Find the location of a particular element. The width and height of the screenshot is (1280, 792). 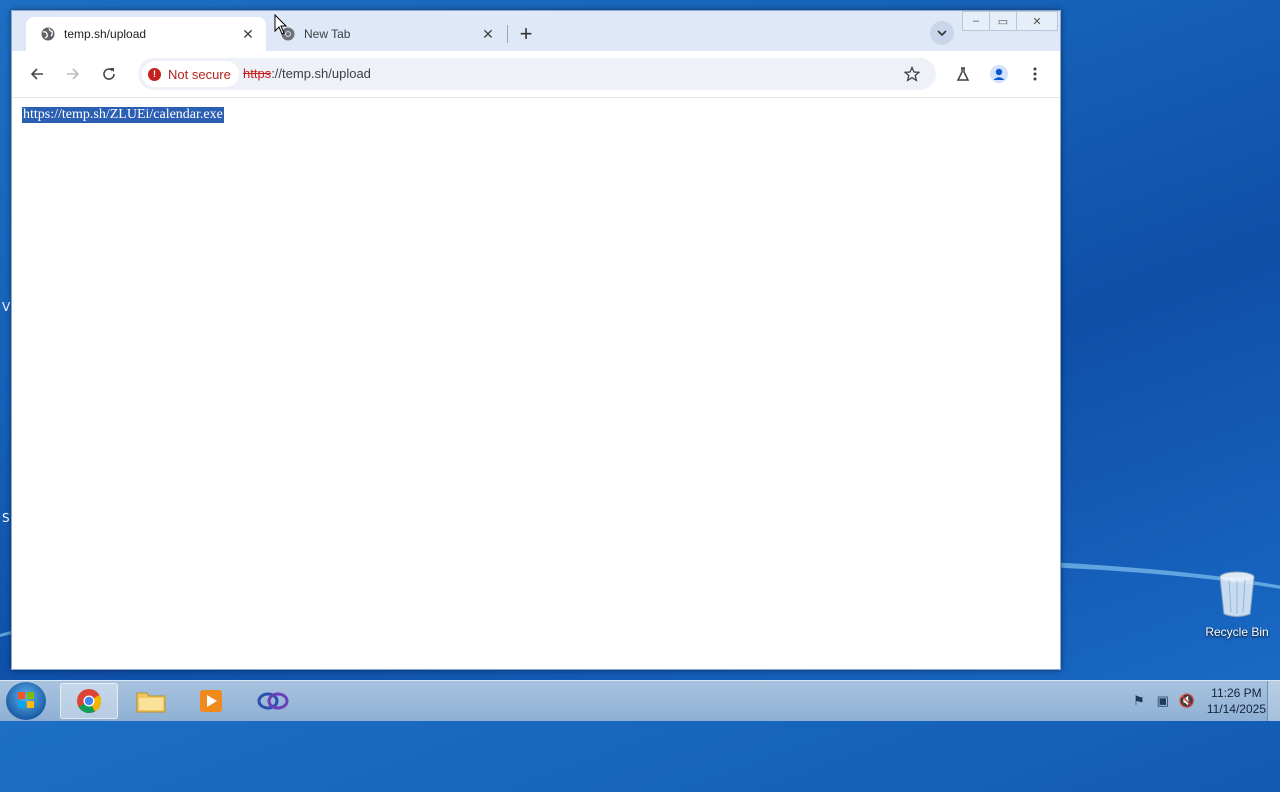

minimize-button: – is located at coordinates (976, 21).